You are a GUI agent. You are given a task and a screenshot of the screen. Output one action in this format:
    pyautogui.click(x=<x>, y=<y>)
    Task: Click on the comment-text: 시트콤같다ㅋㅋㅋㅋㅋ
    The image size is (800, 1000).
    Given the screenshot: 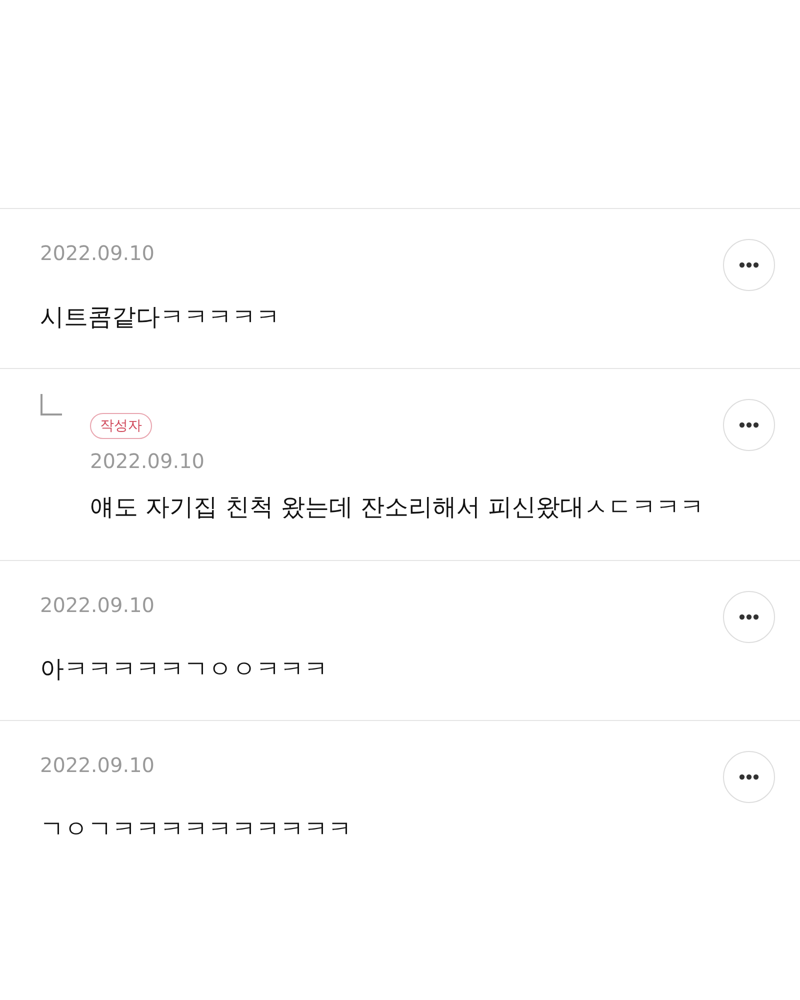 What is the action you would take?
    pyautogui.click(x=160, y=317)
    